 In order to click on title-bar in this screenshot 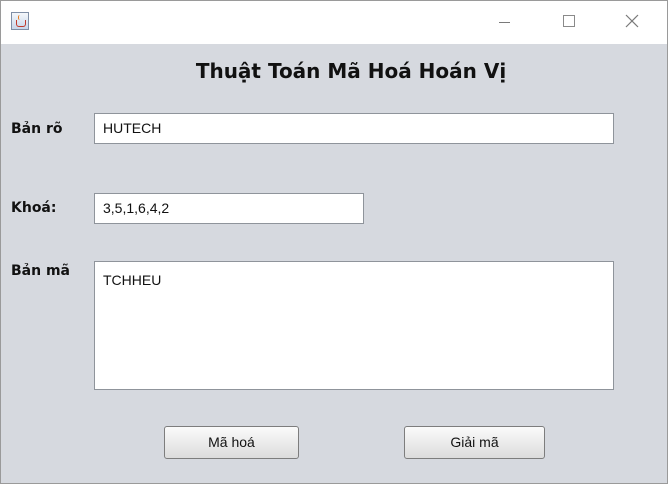, I will do `click(334, 22)`.